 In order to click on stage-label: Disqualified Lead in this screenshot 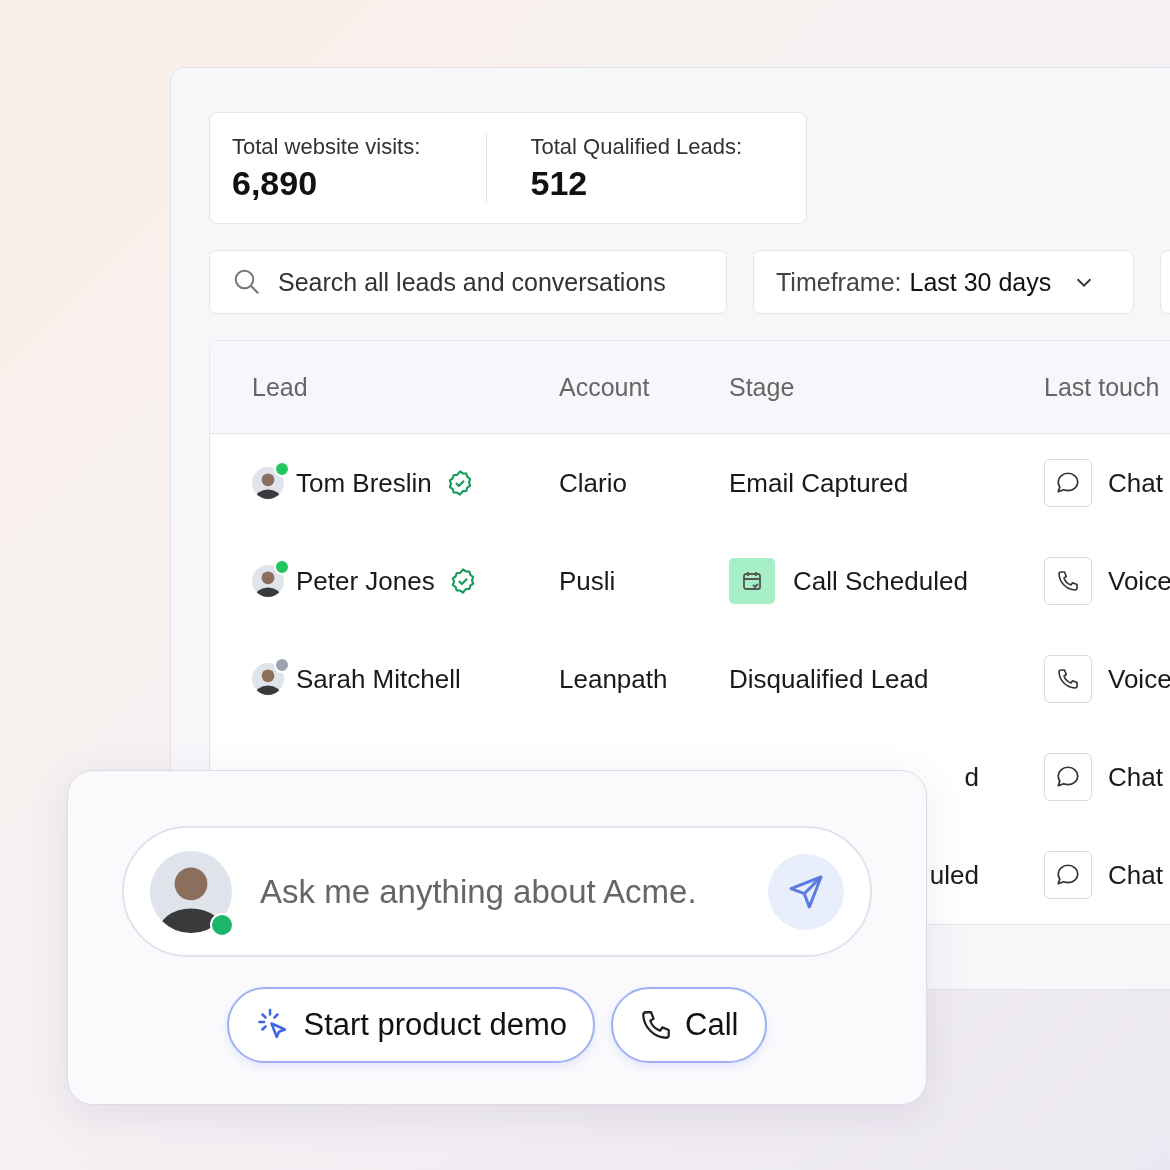, I will do `click(829, 679)`.